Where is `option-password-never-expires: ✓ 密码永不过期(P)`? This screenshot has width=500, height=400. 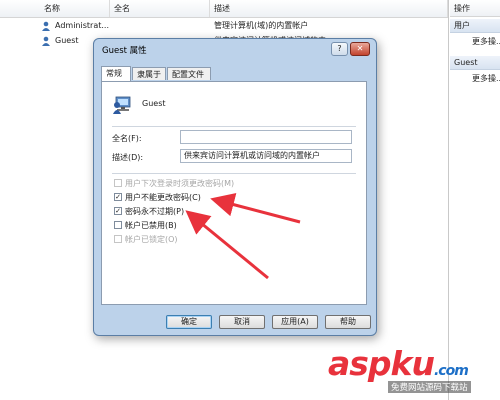
option-password-never-expires: ✓ 密码永不过期(P) is located at coordinates (149, 212).